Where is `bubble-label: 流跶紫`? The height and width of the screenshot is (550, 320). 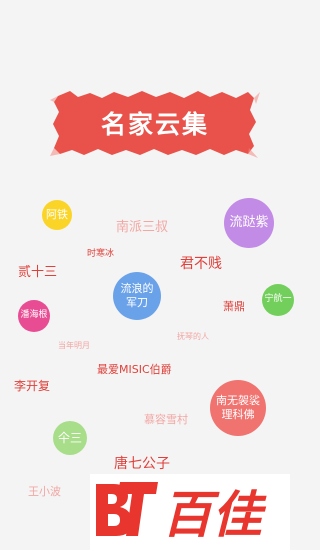
bubble-label: 流跶紫 is located at coordinates (249, 222).